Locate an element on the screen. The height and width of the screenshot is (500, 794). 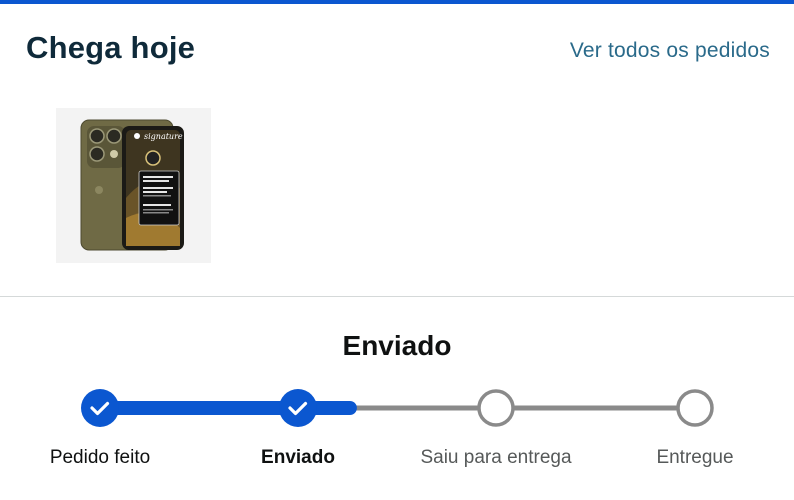
product-thumbnail: signature is located at coordinates (133, 185).